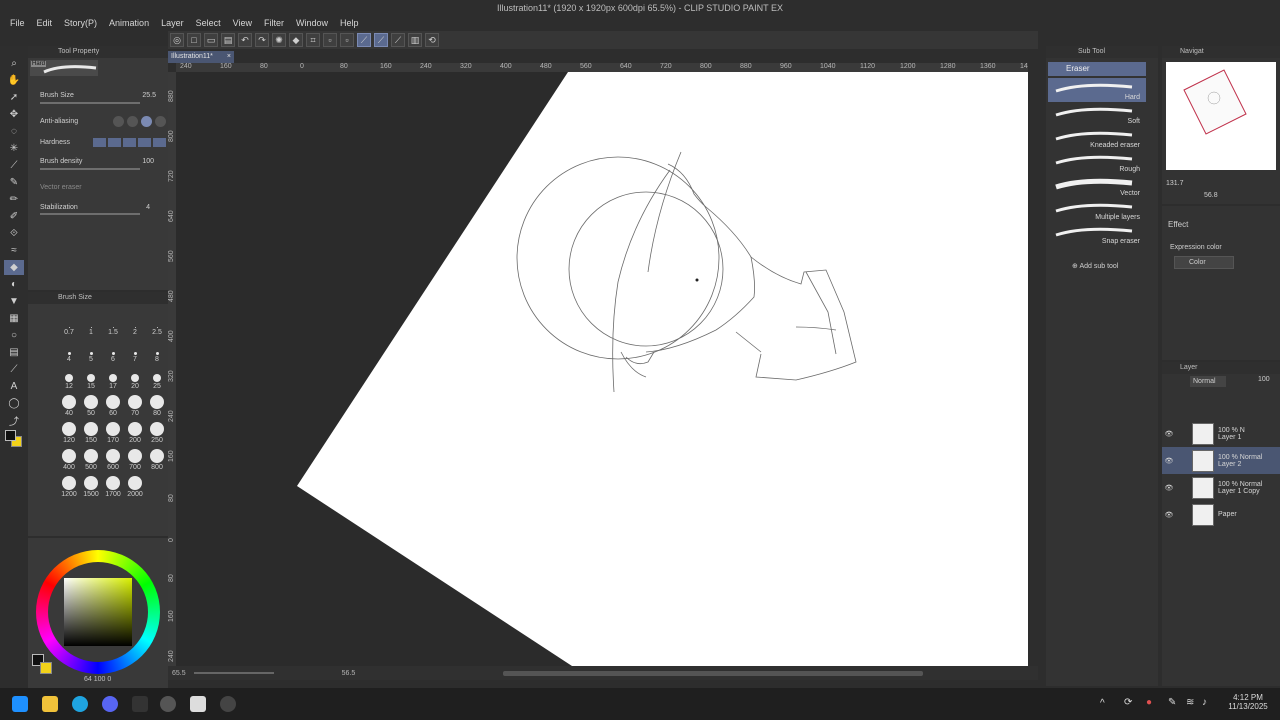 The height and width of the screenshot is (720, 1280). I want to click on menu-view: View, so click(242, 23).